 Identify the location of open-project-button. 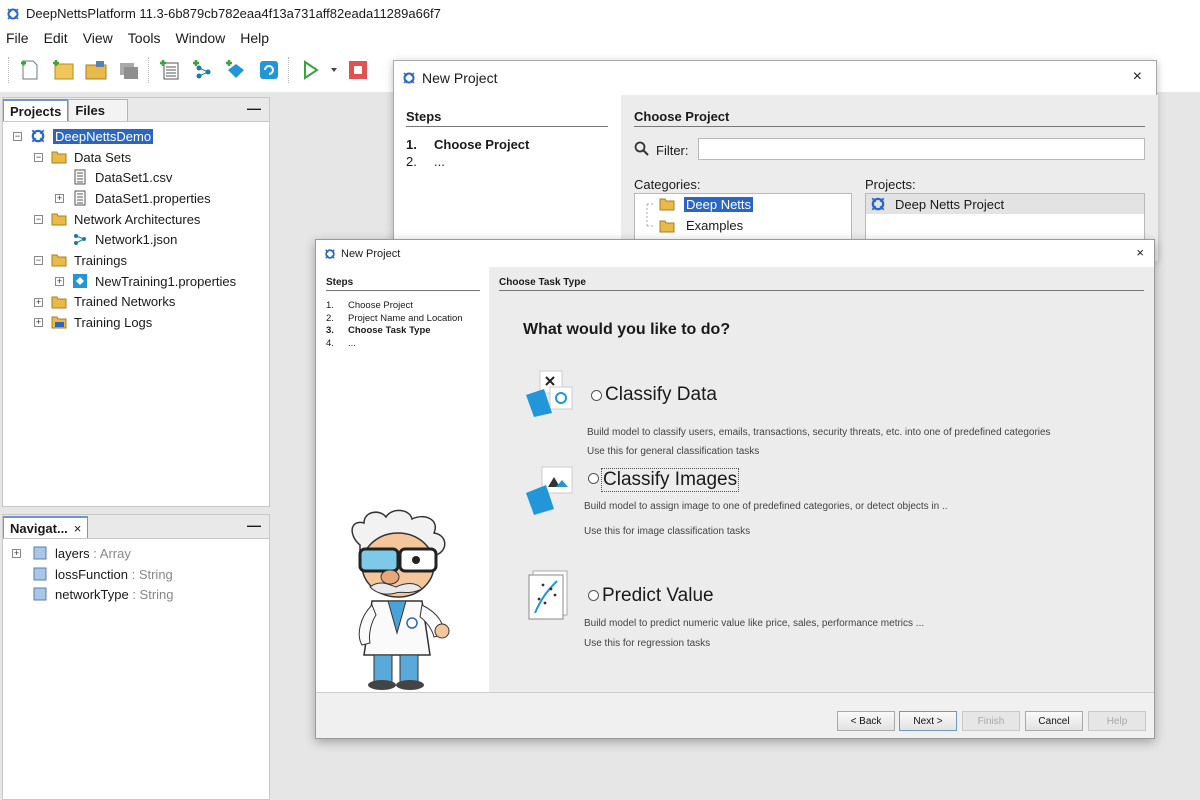
(96, 70).